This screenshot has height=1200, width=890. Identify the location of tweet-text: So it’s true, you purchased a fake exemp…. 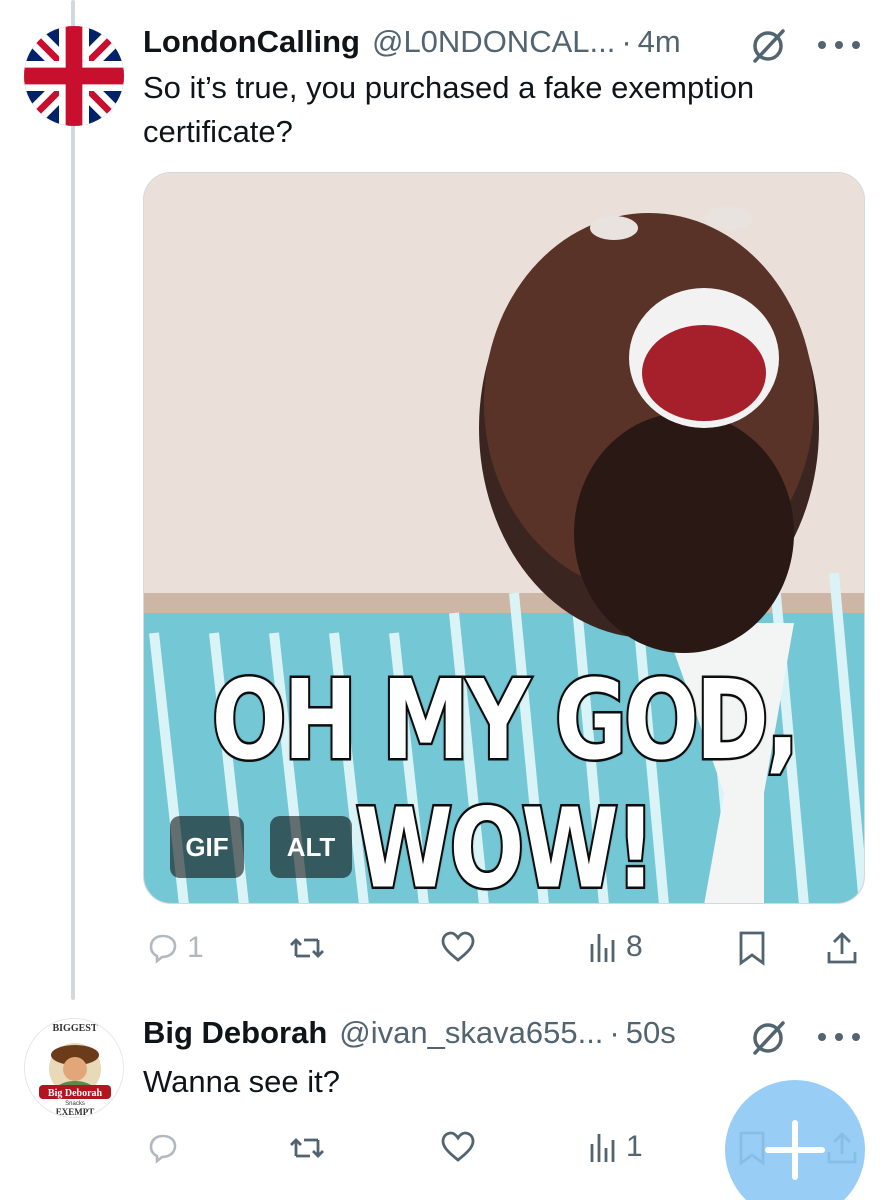
(449, 109).